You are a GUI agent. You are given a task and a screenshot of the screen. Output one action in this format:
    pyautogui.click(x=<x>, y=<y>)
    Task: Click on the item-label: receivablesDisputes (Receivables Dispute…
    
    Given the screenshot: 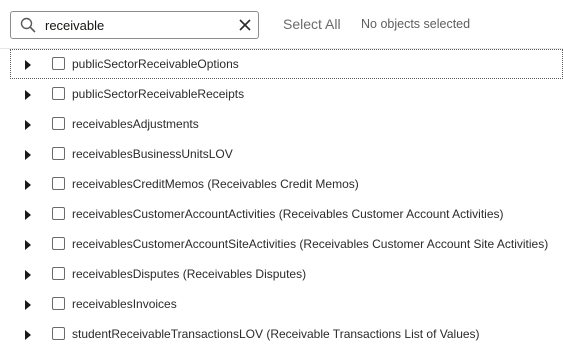 What is the action you would take?
    pyautogui.click(x=189, y=274)
    